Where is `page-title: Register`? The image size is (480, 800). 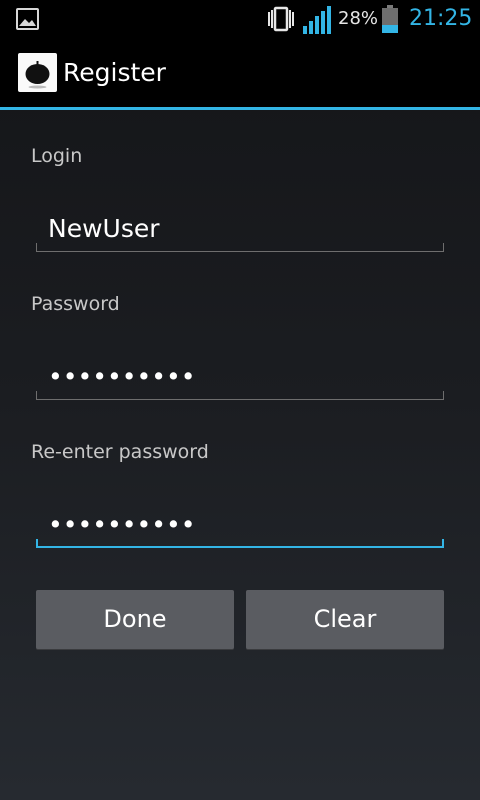
page-title: Register is located at coordinates (114, 72).